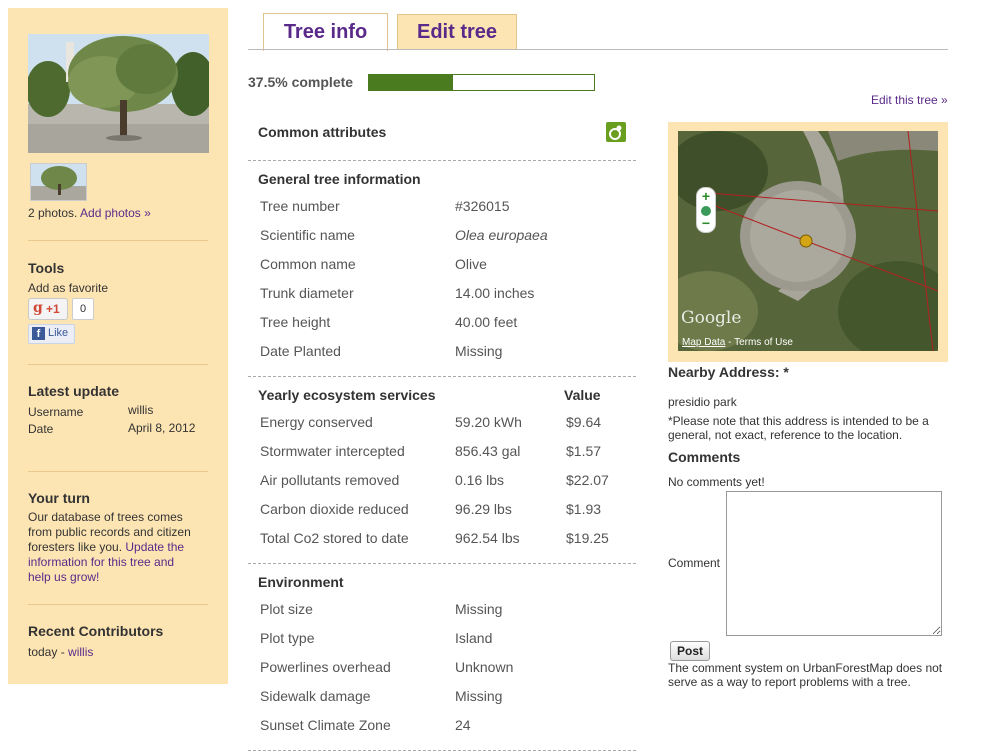 This screenshot has width=984, height=755. Describe the element at coordinates (96, 631) in the screenshot. I see `recent-contributors-heading: Recent Contributors` at that location.